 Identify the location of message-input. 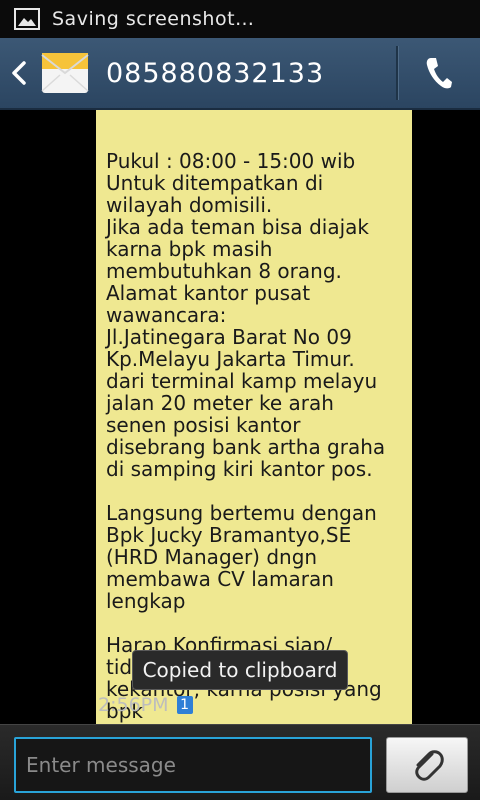
(193, 765).